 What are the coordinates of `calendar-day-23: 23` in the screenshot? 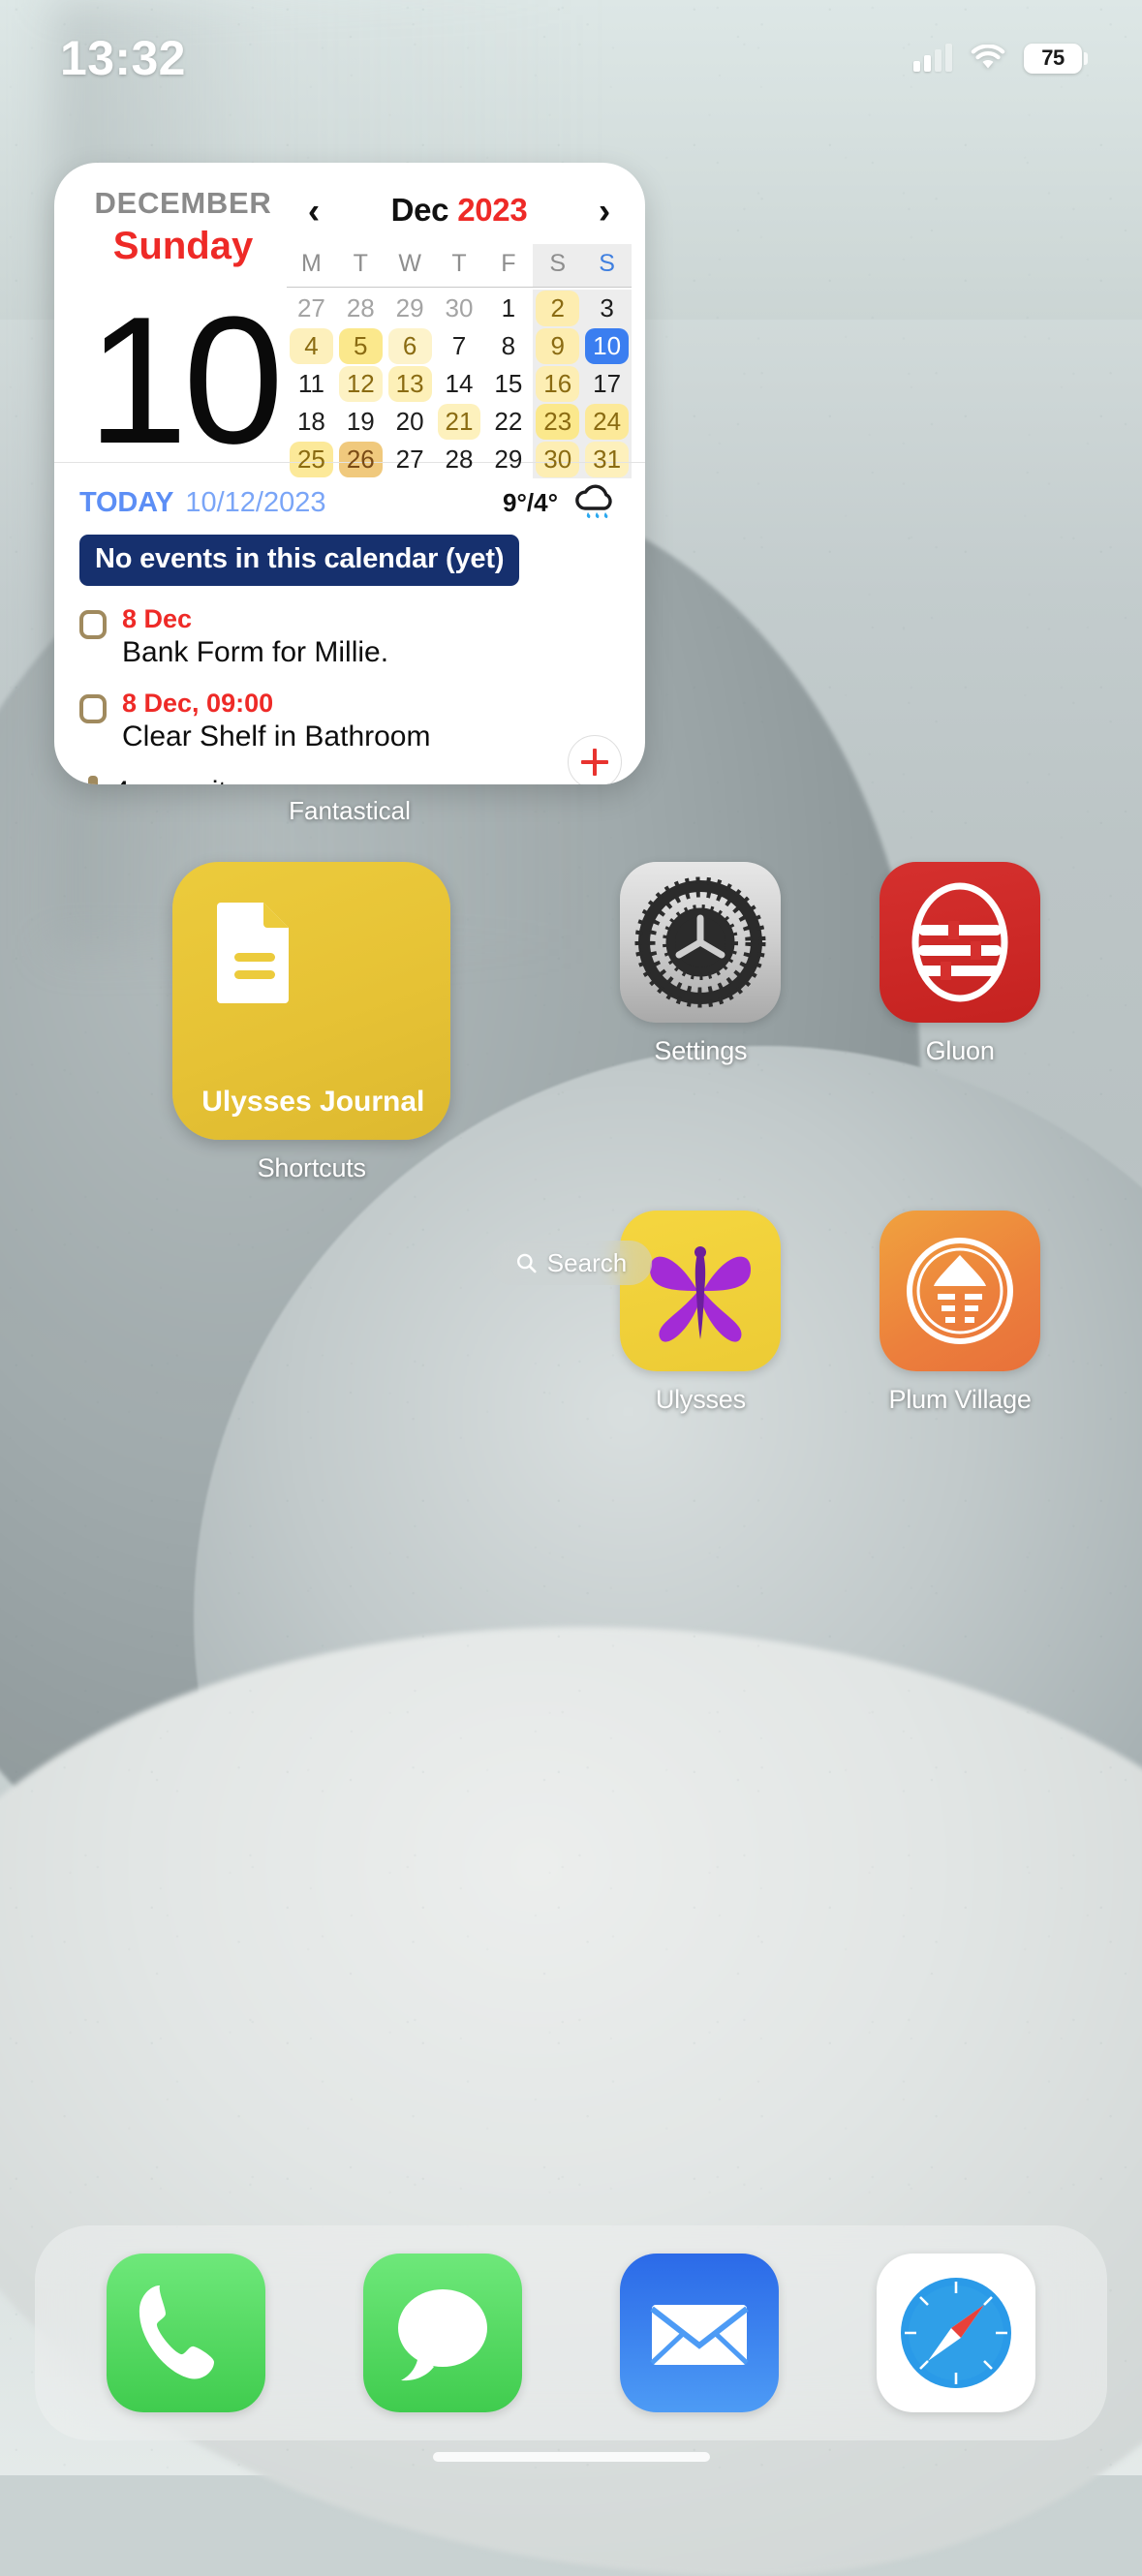 It's located at (558, 422).